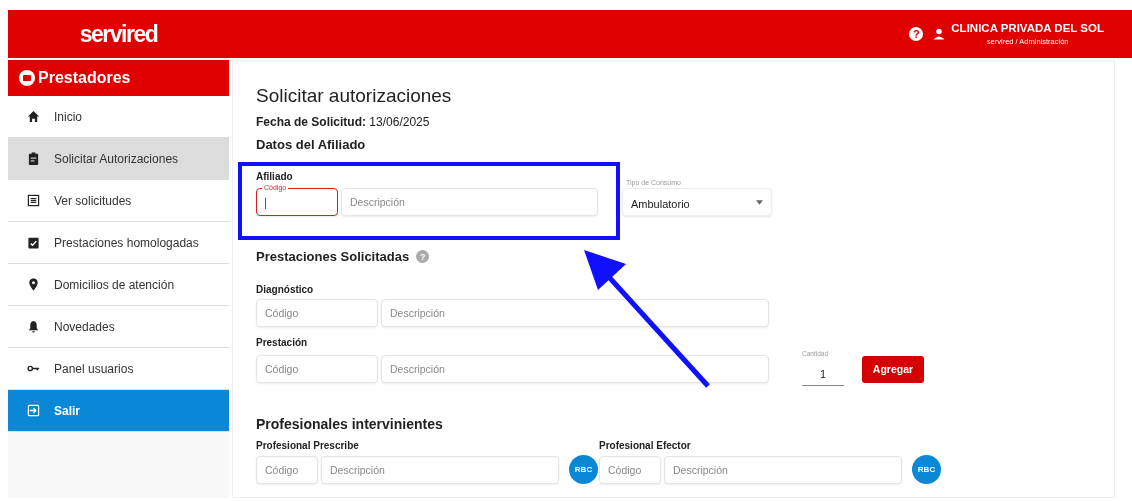 This screenshot has width=1132, height=501. Describe the element at coordinates (118, 243) in the screenshot. I see `sidebar-item: Prestaciones homologadas` at that location.